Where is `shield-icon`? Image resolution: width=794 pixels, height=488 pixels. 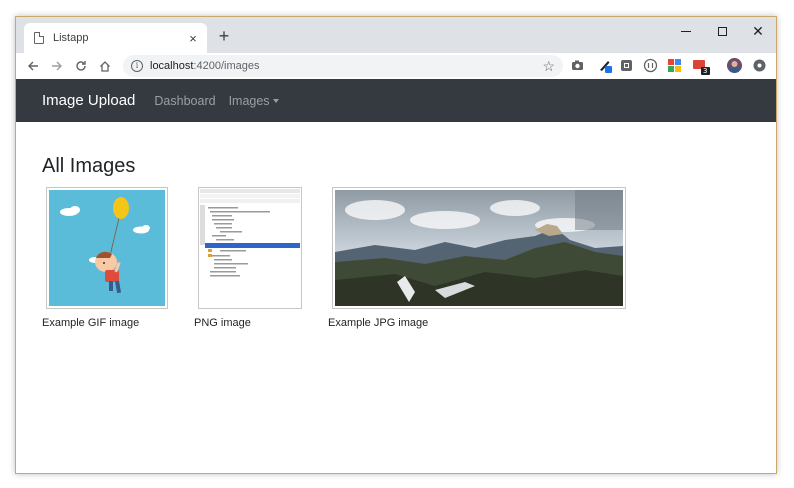 shield-icon is located at coordinates (626, 65).